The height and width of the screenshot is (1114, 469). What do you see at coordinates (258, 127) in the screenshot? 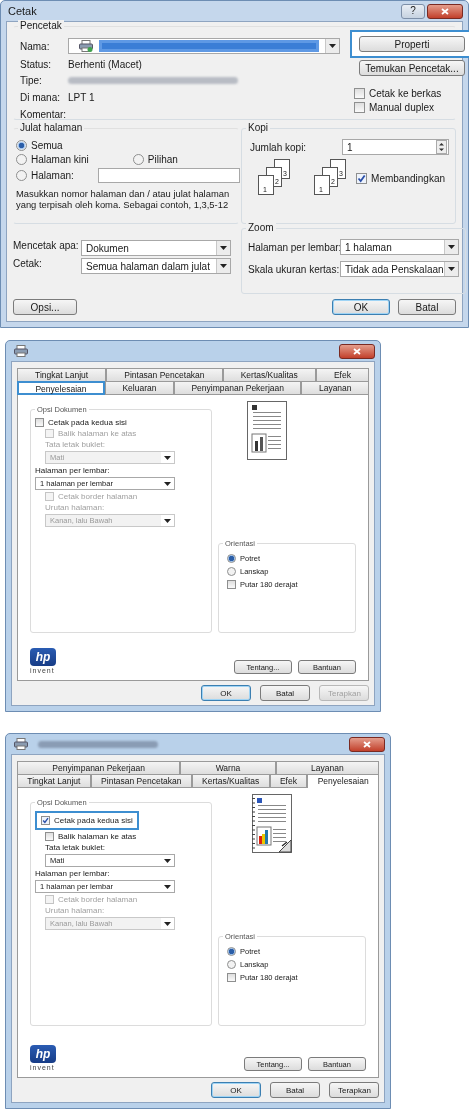
I see `group-label: Kopi` at bounding box center [258, 127].